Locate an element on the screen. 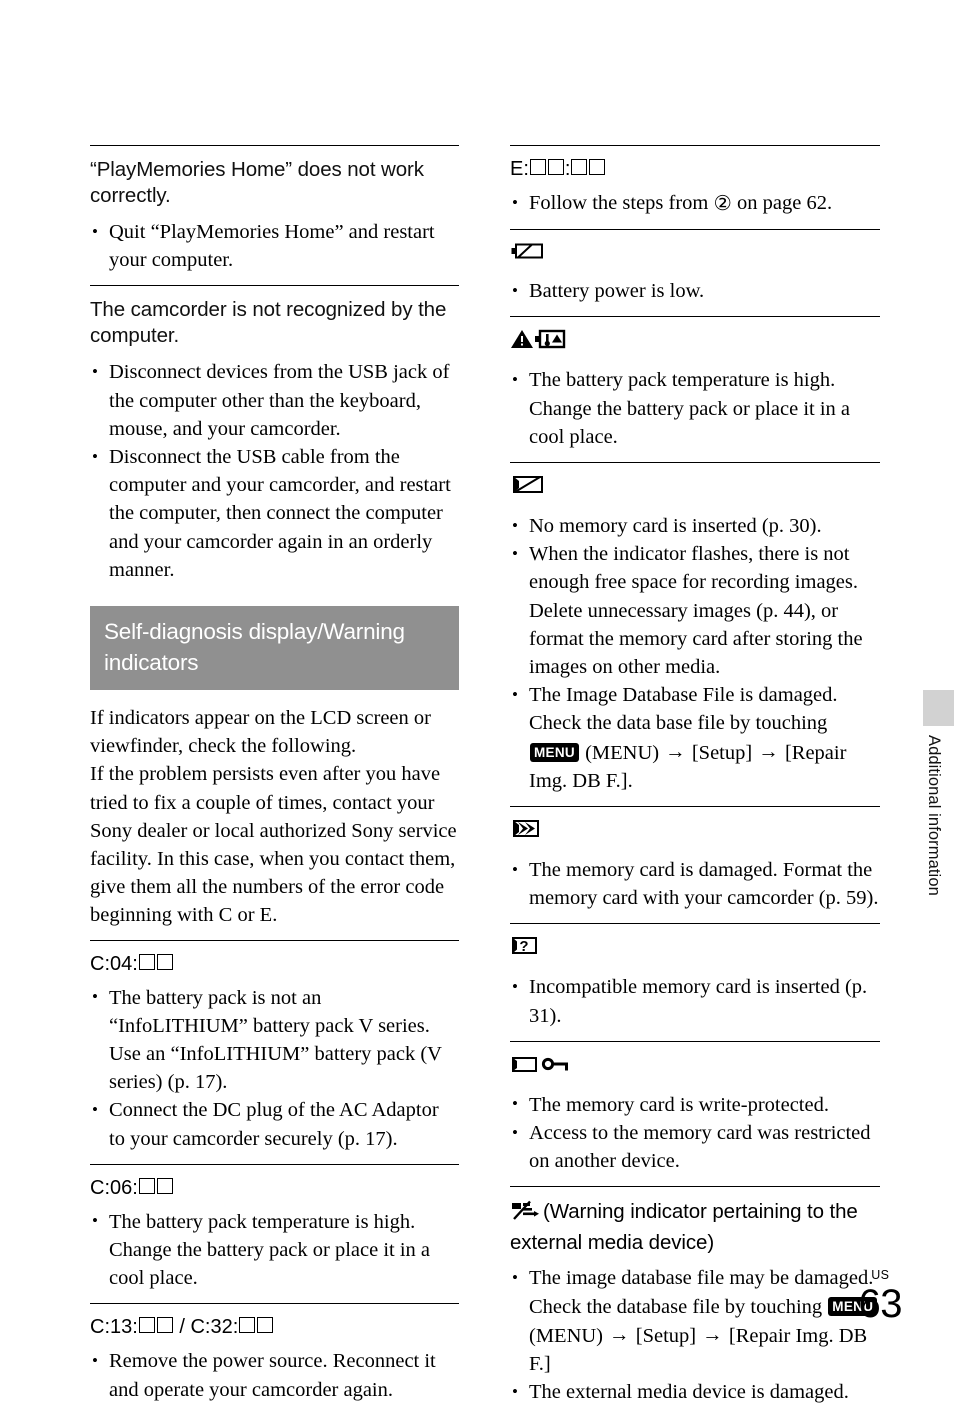 Image resolution: width=954 pixels, height=1417 pixels. circled-number-2: ② is located at coordinates (722, 204).